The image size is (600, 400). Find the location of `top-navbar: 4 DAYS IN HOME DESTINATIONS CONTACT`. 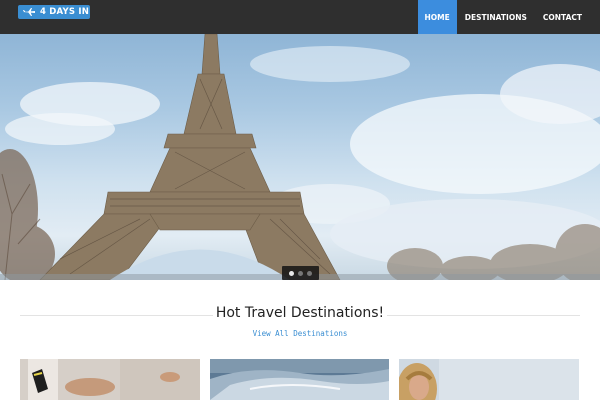

top-navbar: 4 DAYS IN HOME DESTINATIONS CONTACT is located at coordinates (300, 17).